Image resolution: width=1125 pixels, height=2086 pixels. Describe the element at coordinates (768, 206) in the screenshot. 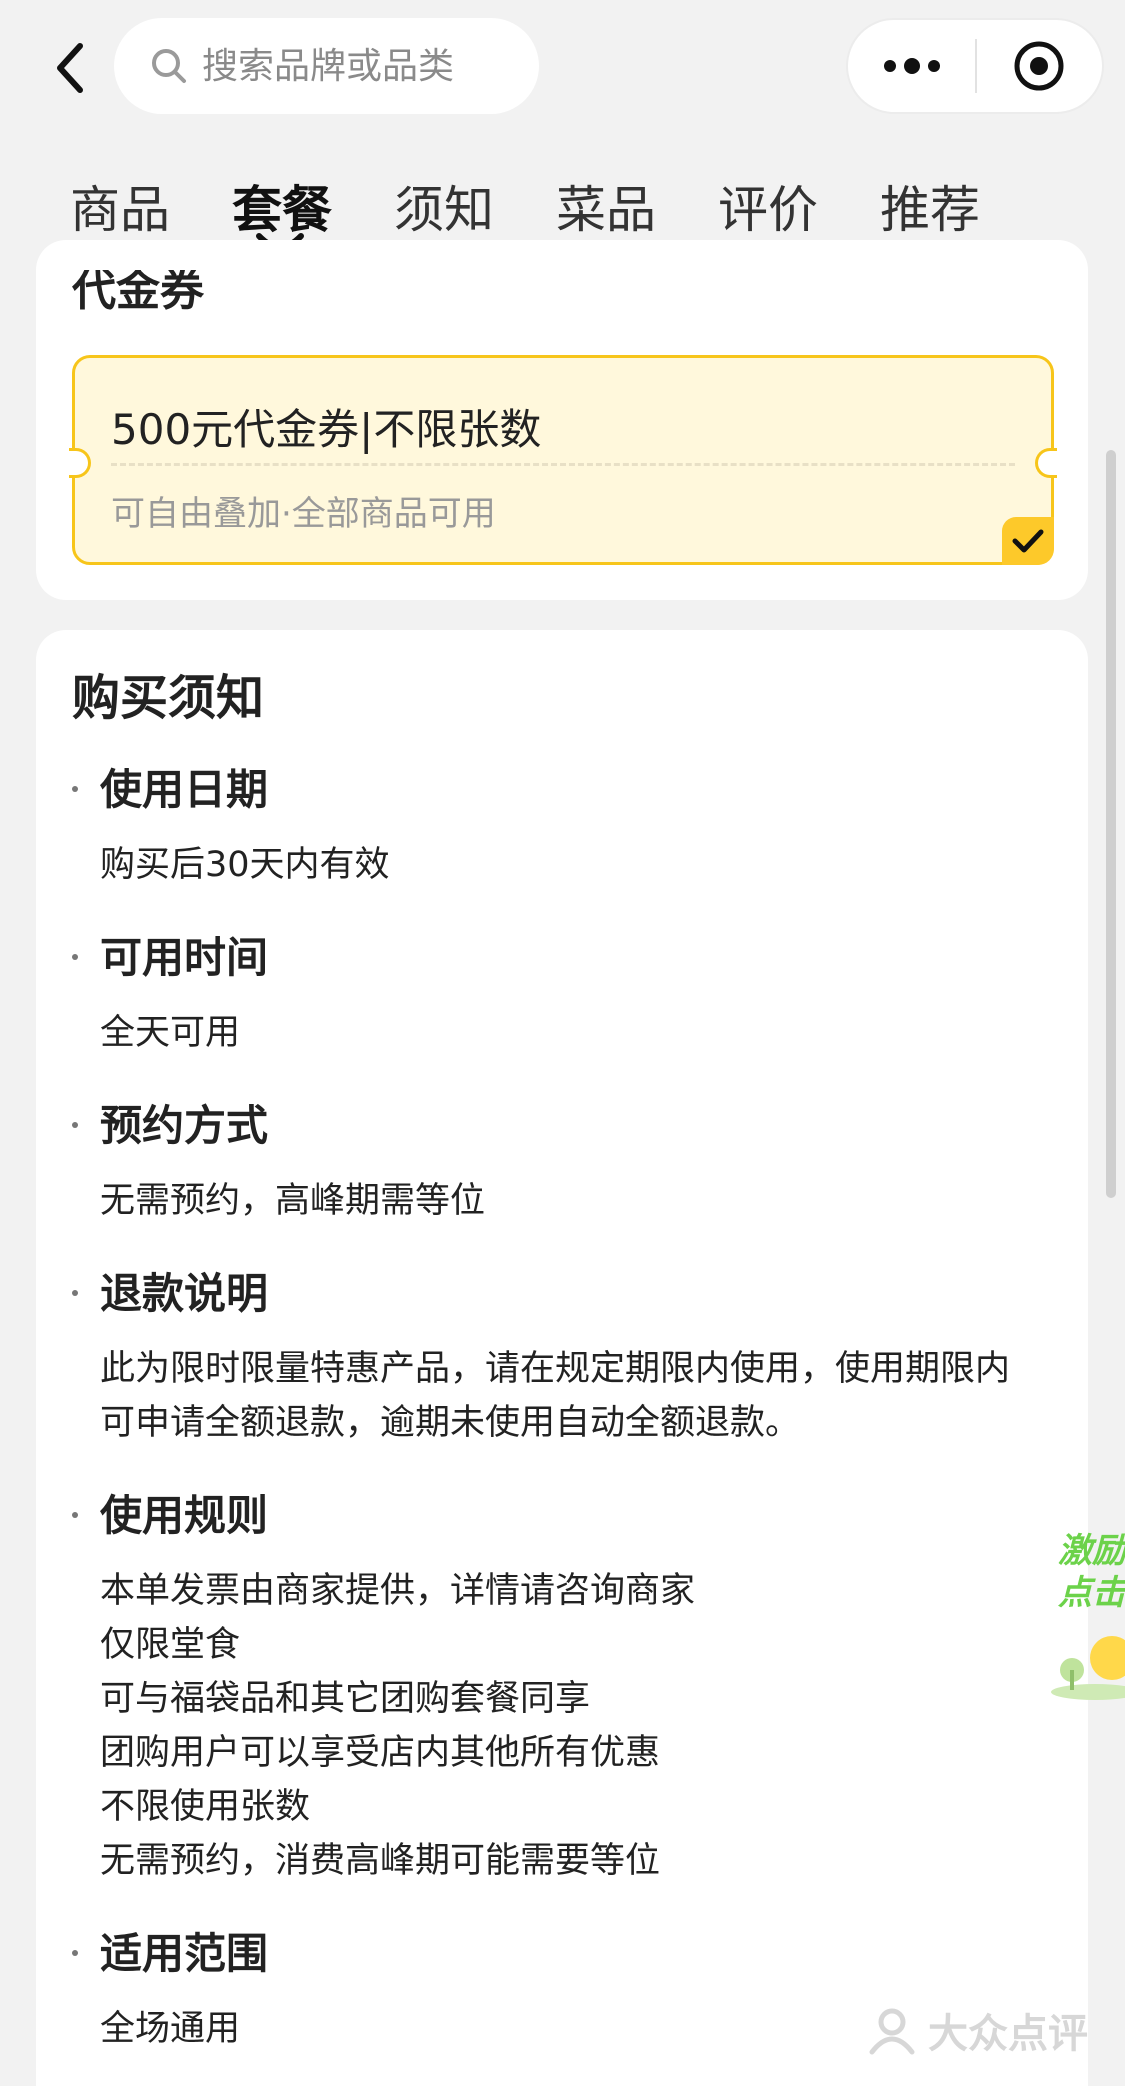

I see `tab-reviews: 评价` at that location.